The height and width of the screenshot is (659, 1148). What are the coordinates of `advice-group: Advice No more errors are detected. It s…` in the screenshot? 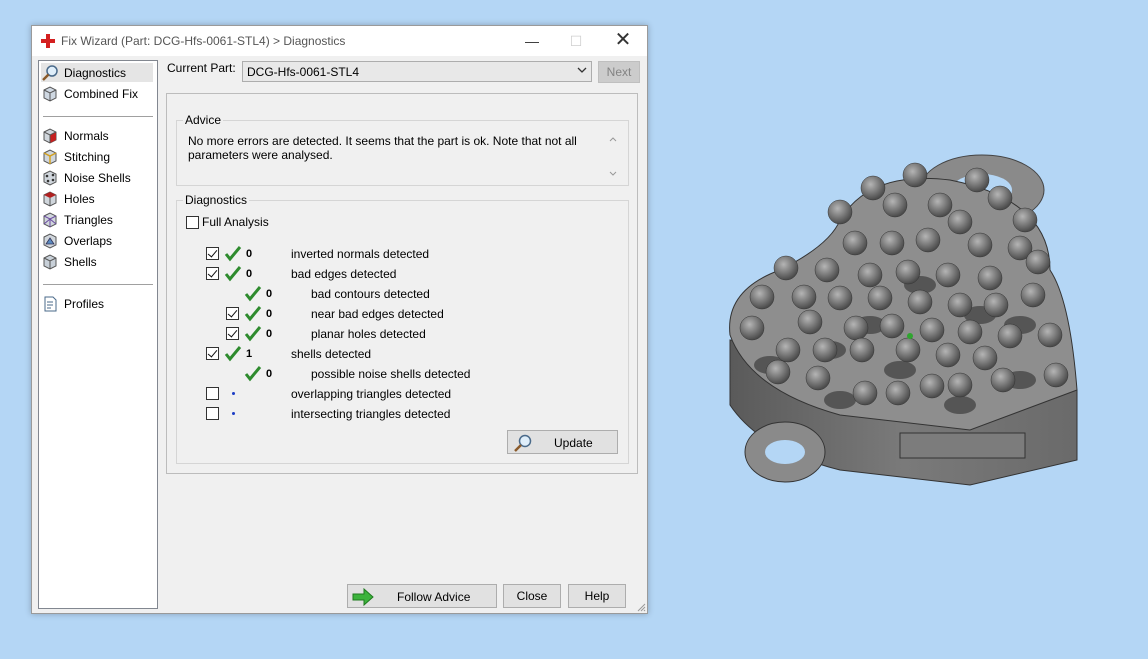 It's located at (402, 149).